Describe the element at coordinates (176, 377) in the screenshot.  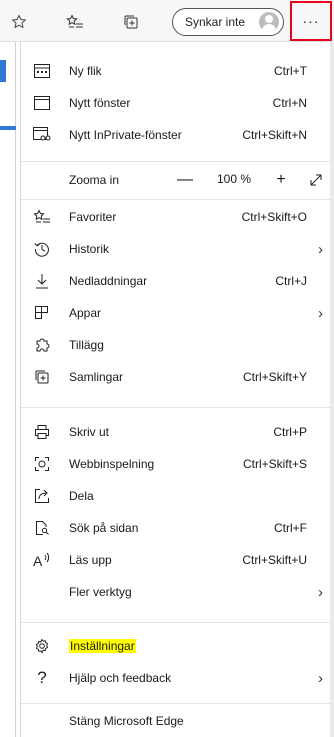
I see `menu-item-collections: Samlingar Ctrl+Skift+Y` at that location.